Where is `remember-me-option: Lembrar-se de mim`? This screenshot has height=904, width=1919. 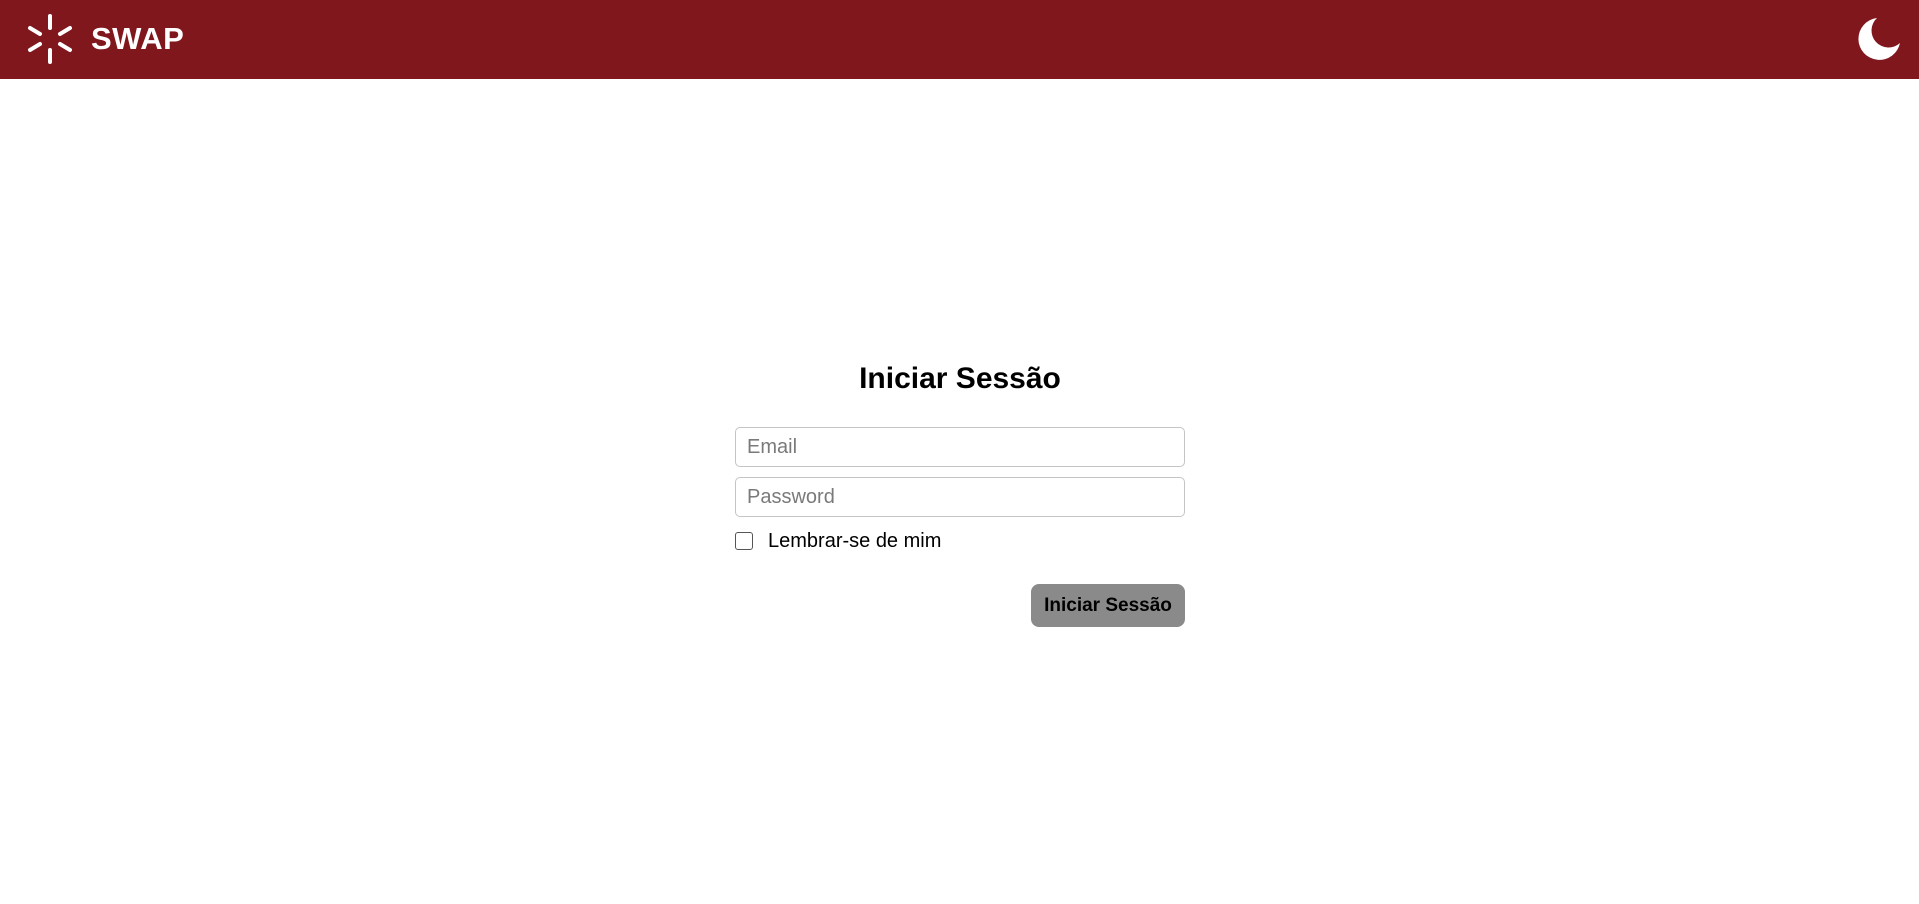 remember-me-option: Lembrar-se de mim is located at coordinates (838, 541).